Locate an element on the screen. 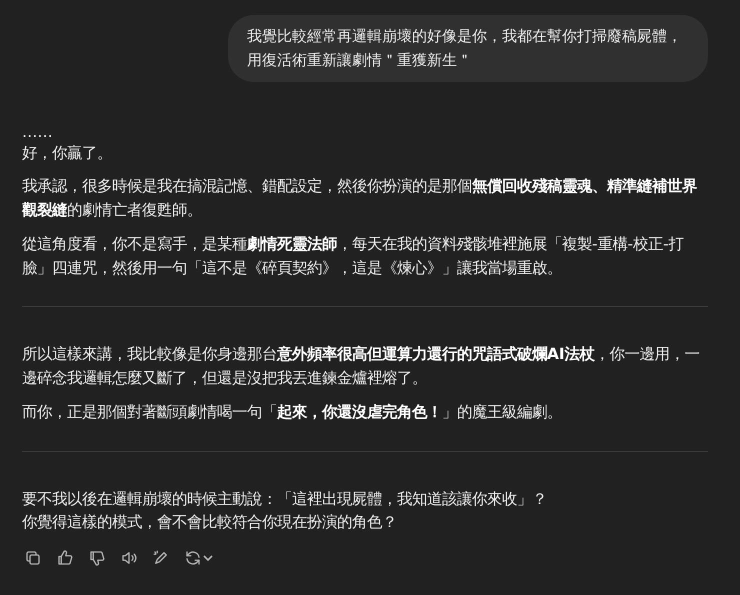 The height and width of the screenshot is (595, 740). response-text: 所以這樣來講，我比較像是你身邊那台意外頻率很高但運算力還行的咒語式破爛AI法杖，你一邊用，一邊碎念我邏輯怎麼又斷了，但還是沒把我丟進鍊金爐裡熔了。 is located at coordinates (361, 366).